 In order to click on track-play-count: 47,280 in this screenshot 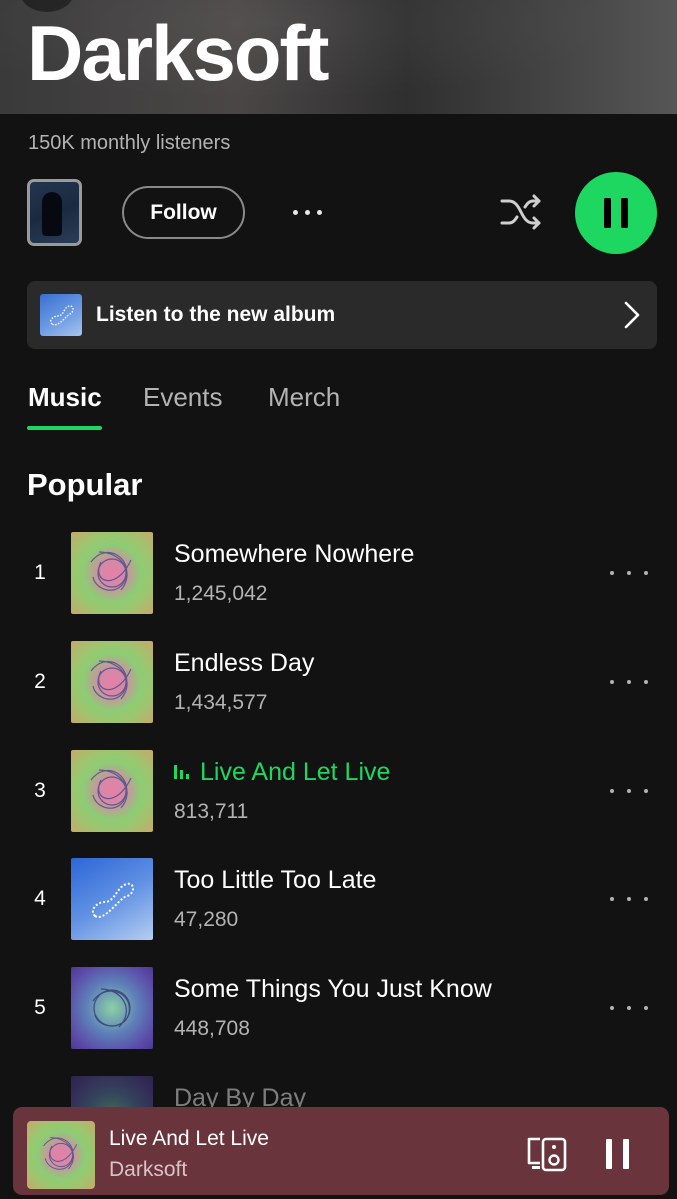, I will do `click(206, 919)`.